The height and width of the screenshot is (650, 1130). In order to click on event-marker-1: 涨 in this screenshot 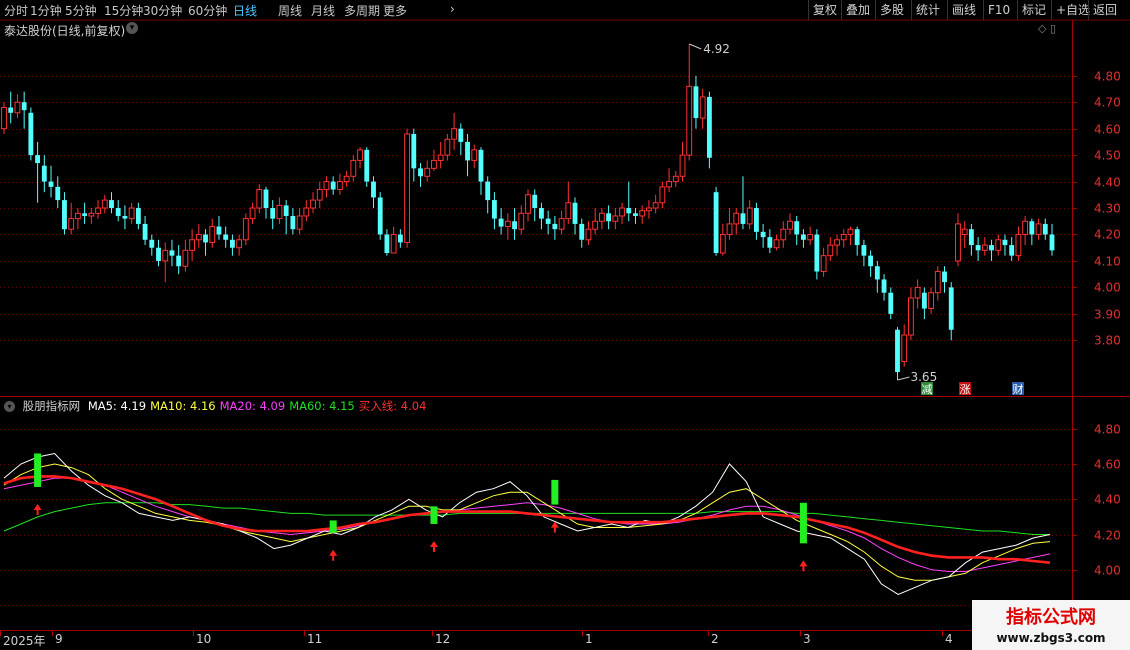, I will do `click(965, 389)`.